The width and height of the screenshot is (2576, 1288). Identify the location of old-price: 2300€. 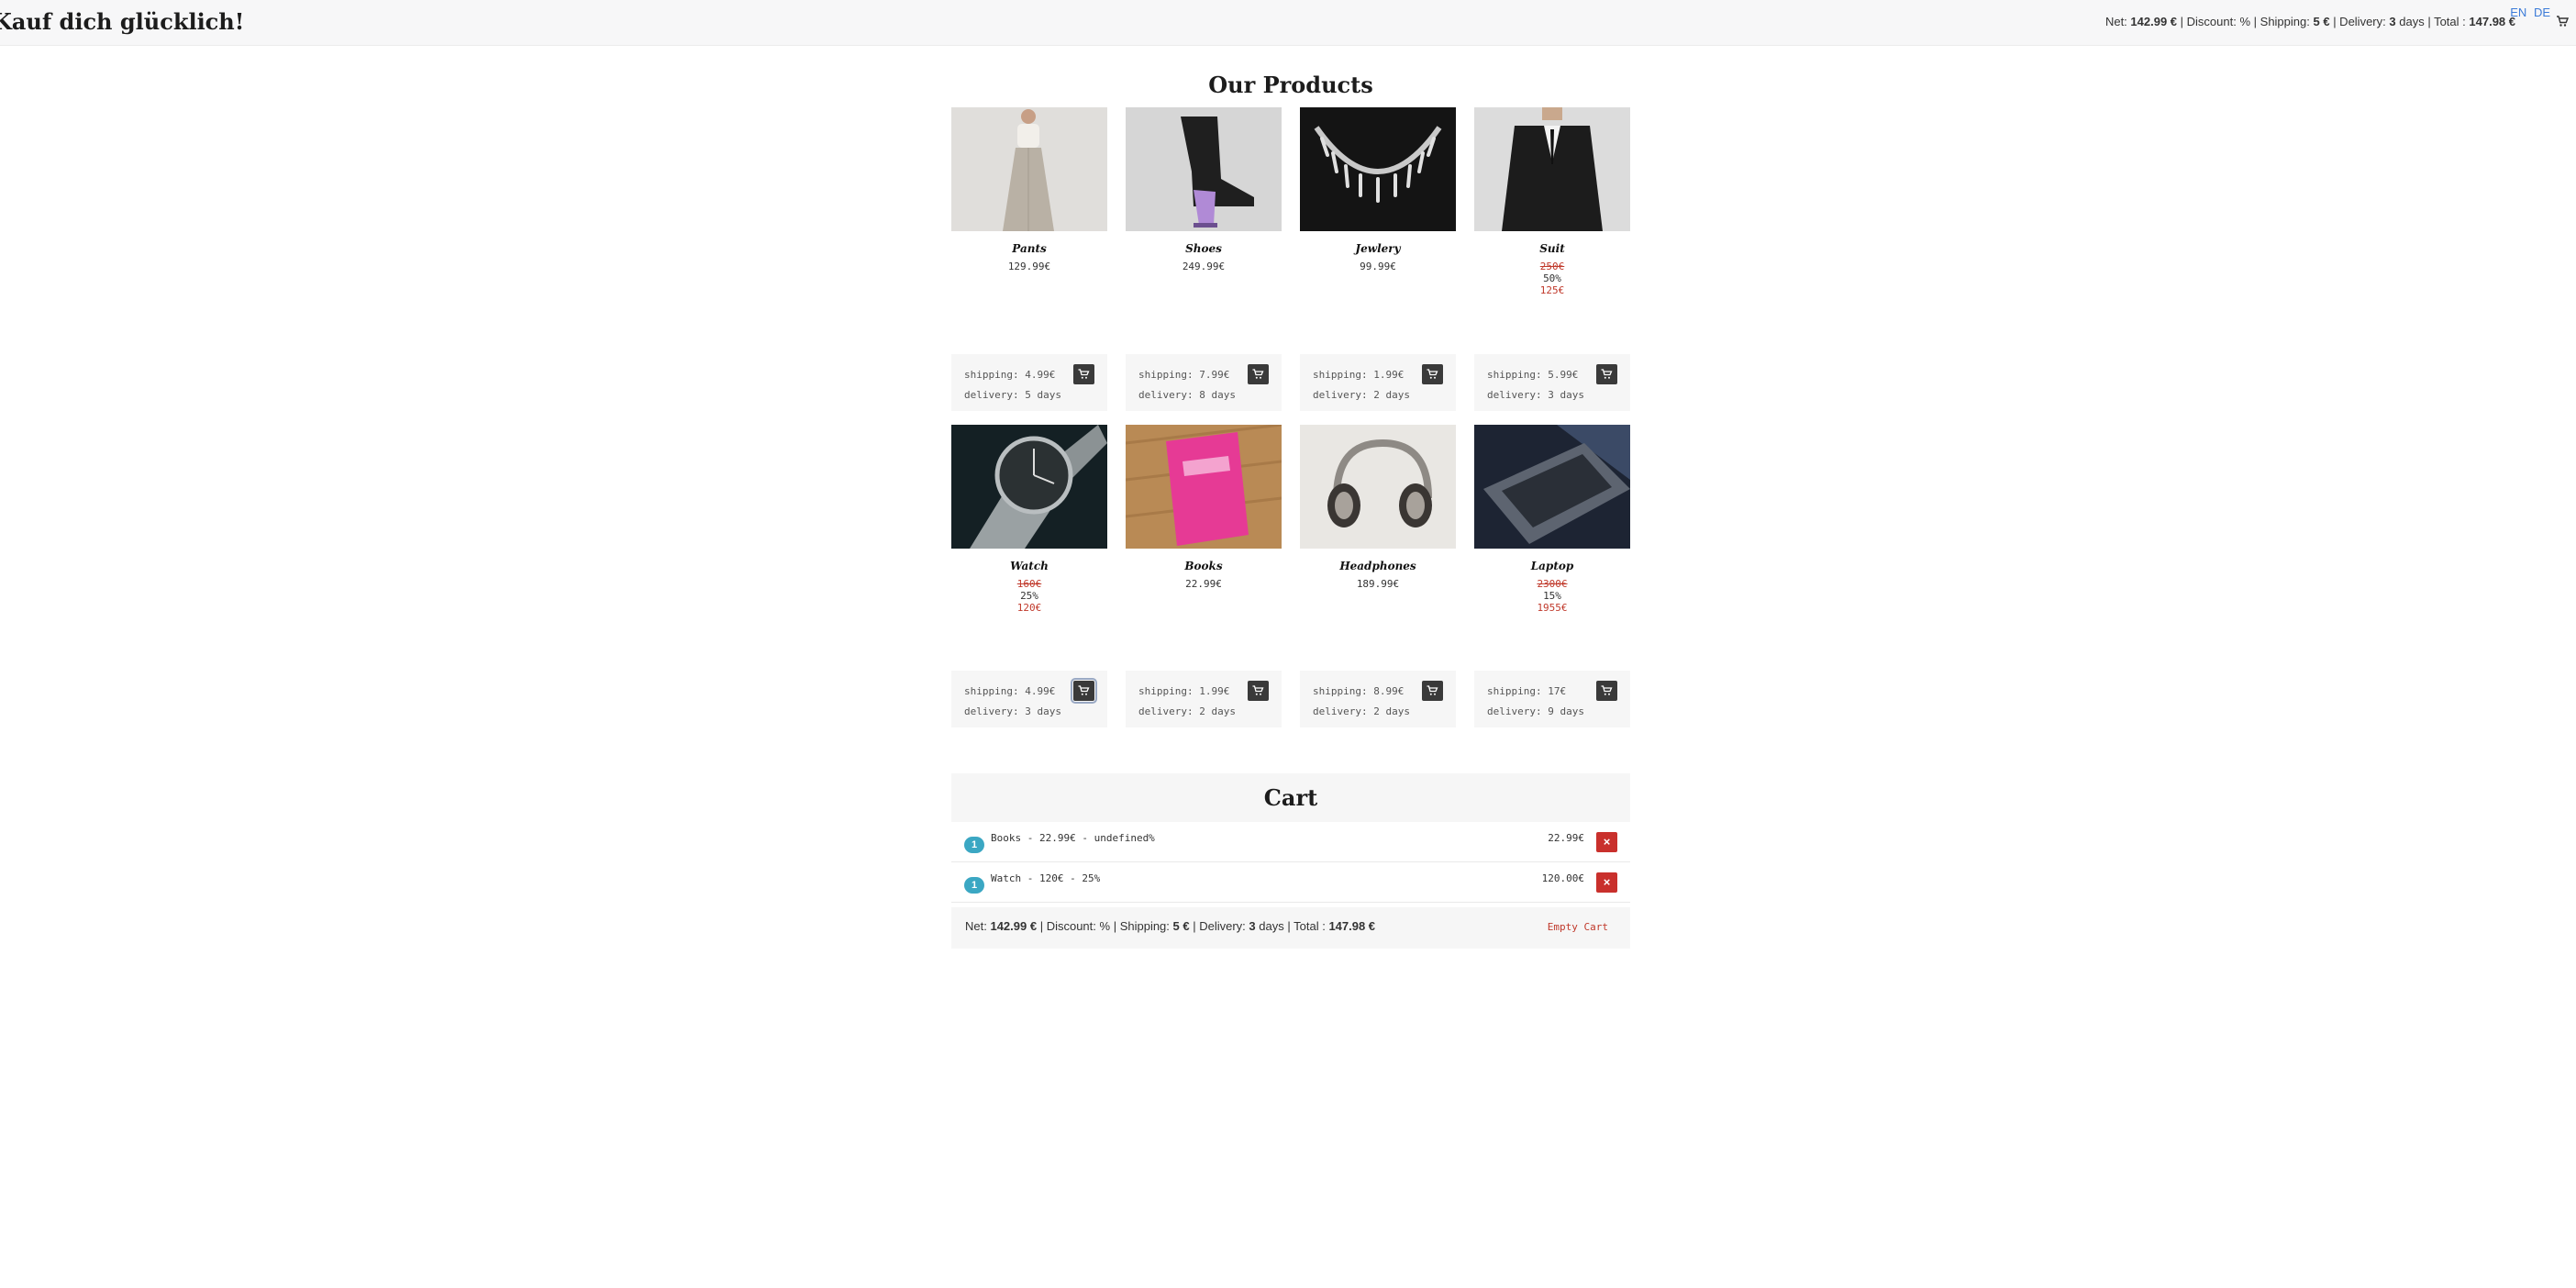
(1552, 584).